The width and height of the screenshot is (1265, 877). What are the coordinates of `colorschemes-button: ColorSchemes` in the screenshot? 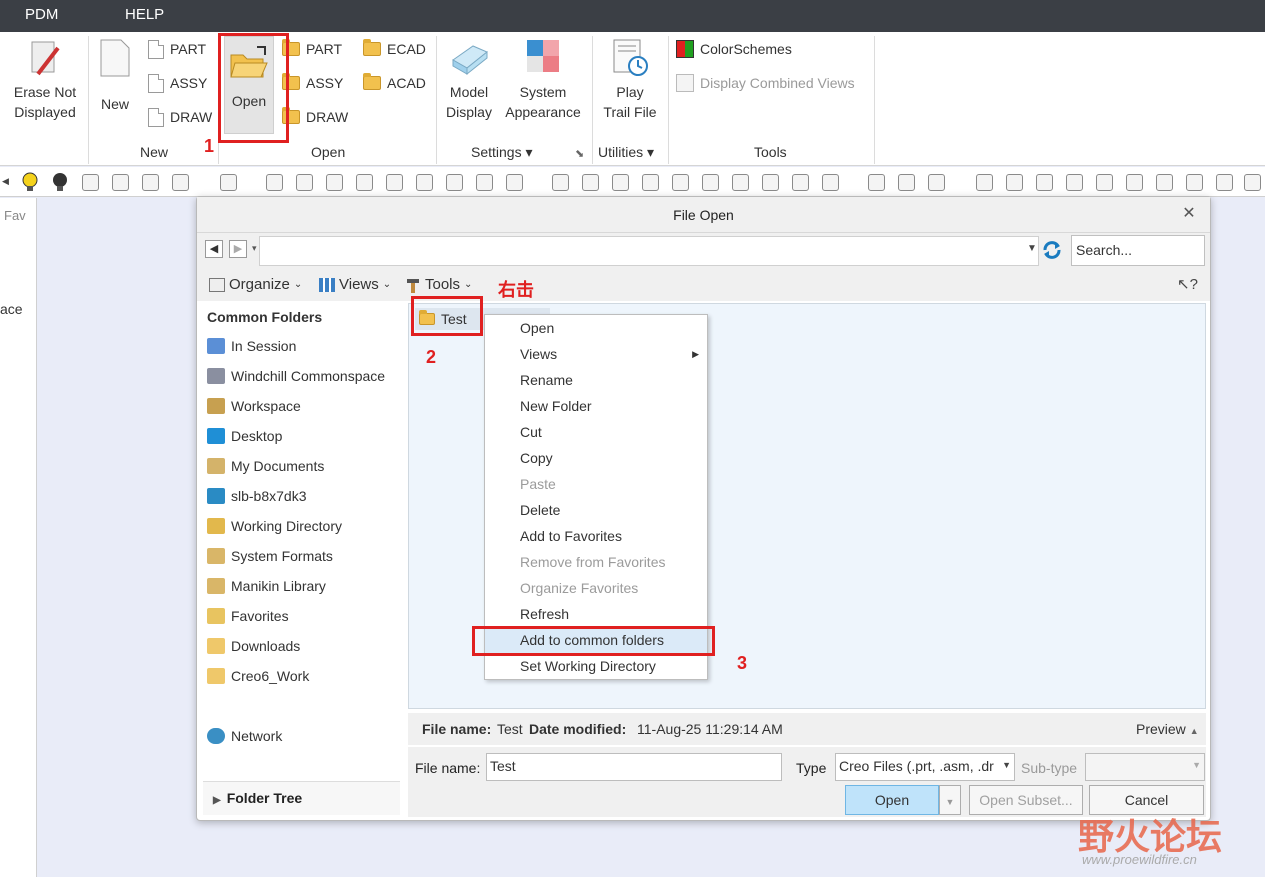 It's located at (734, 49).